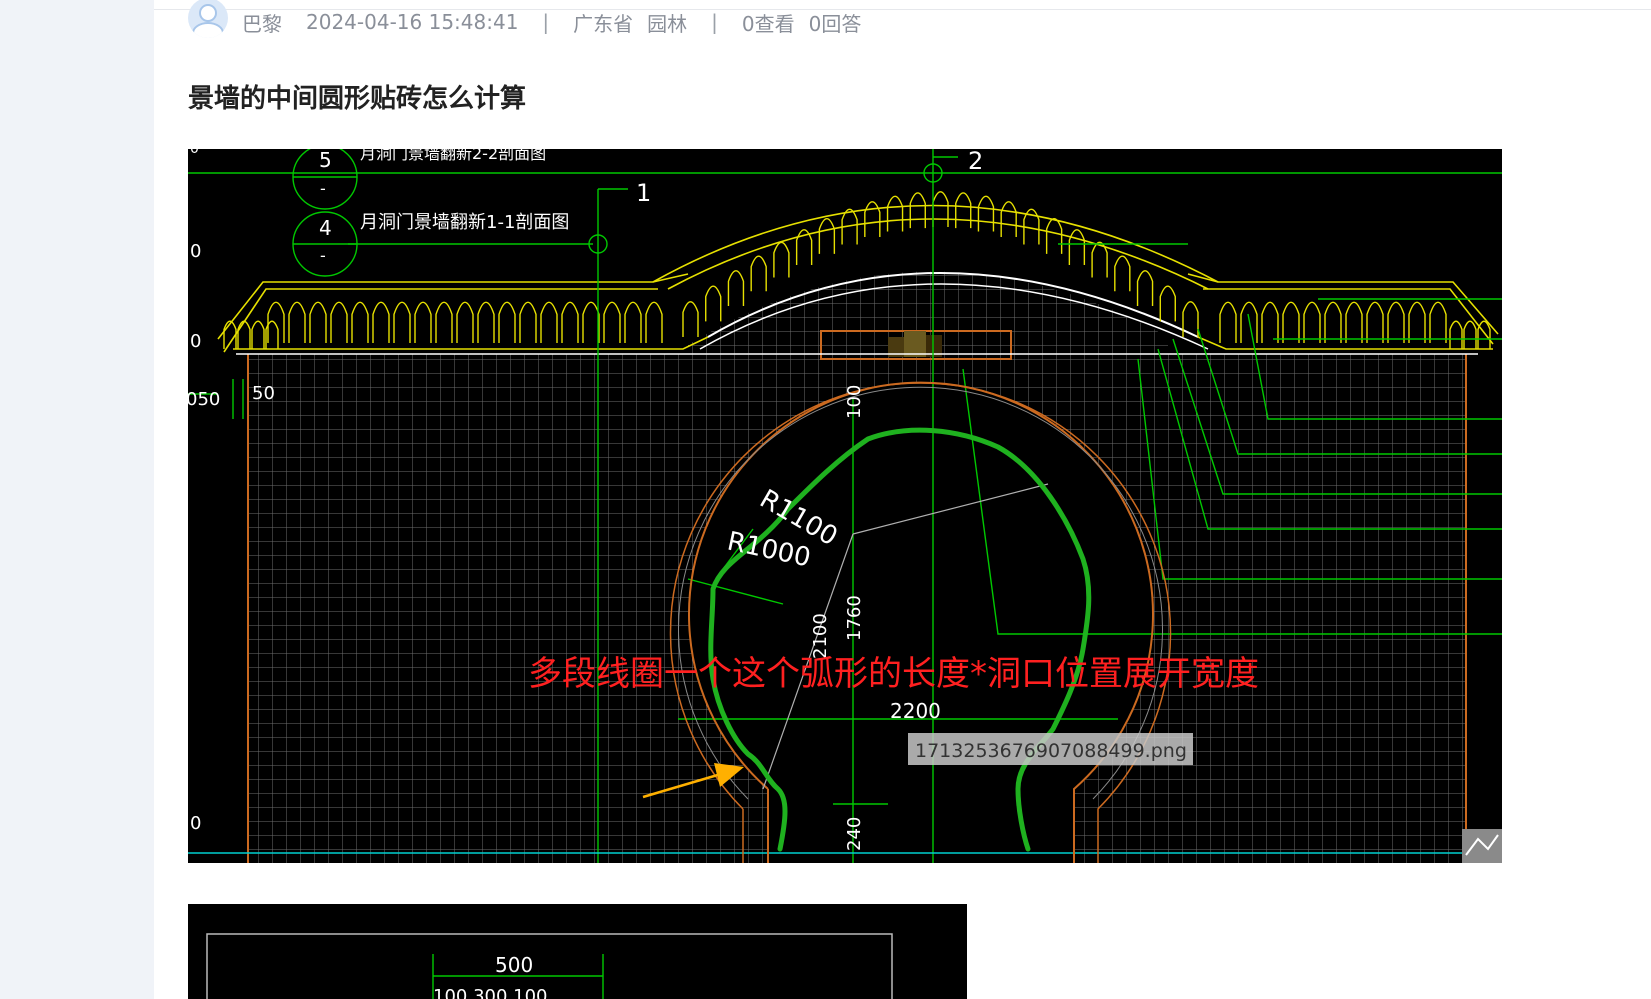 Image resolution: width=1651 pixels, height=999 pixels. I want to click on section-label-5: 月洞门景墙翻新2-2剖面图, so click(453, 156).